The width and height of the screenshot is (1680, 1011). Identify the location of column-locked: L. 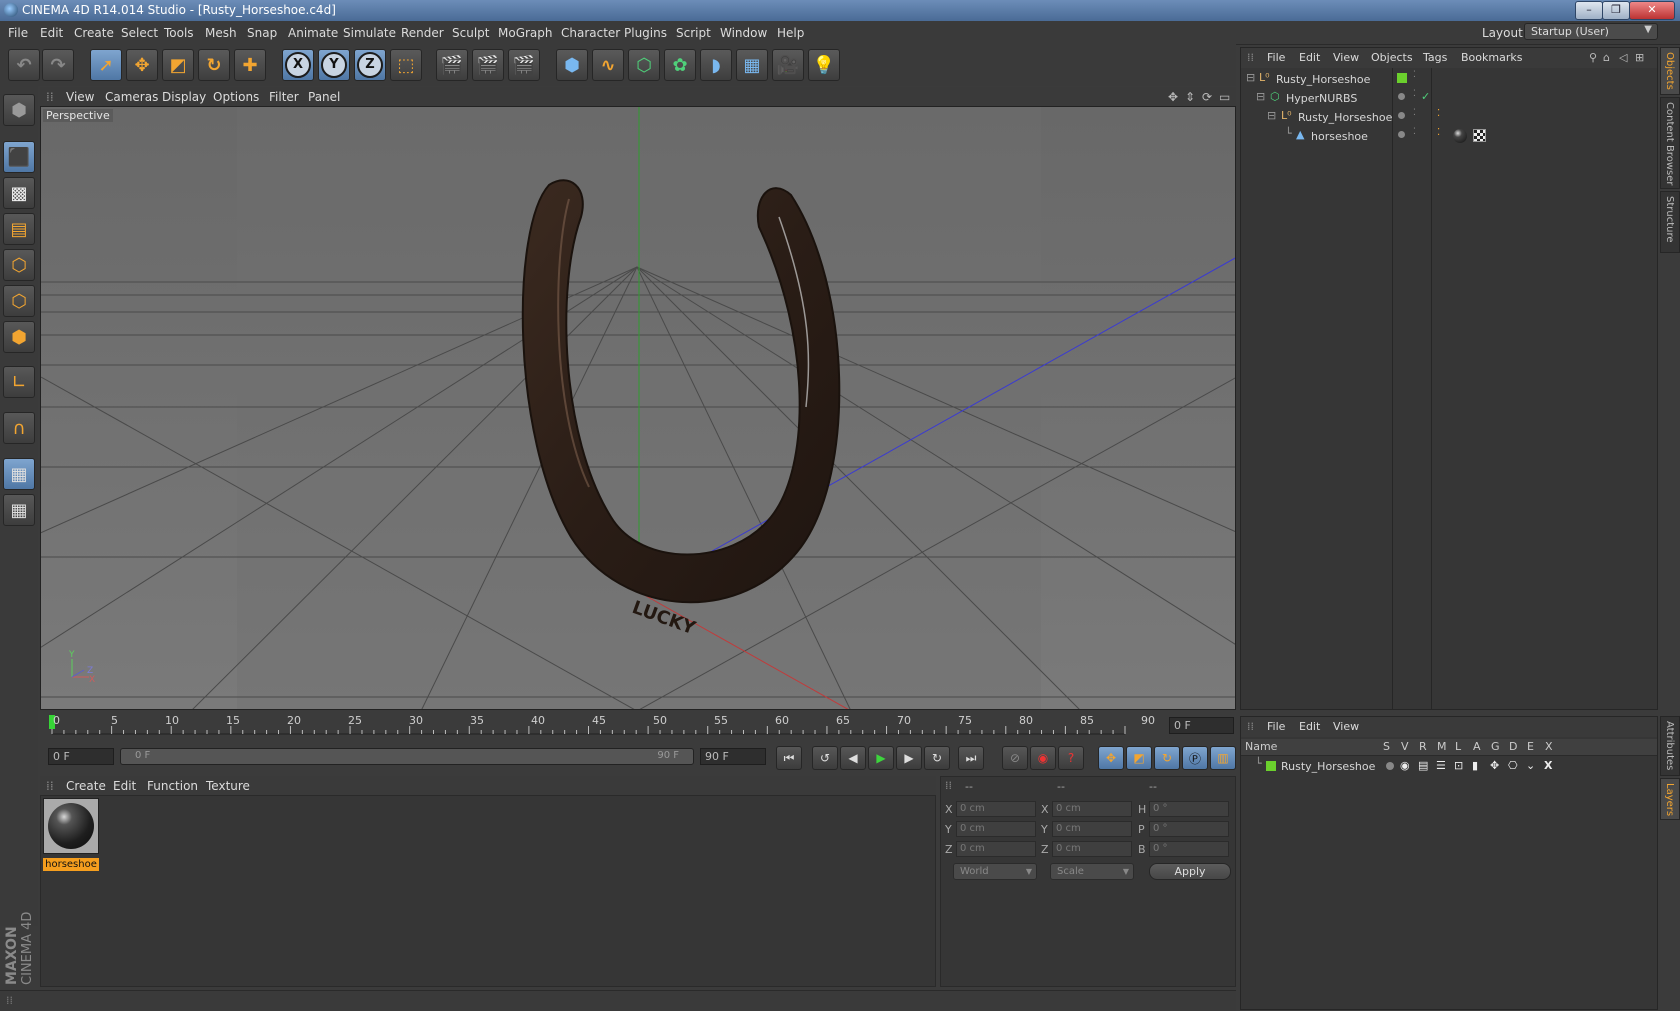
(1458, 746).